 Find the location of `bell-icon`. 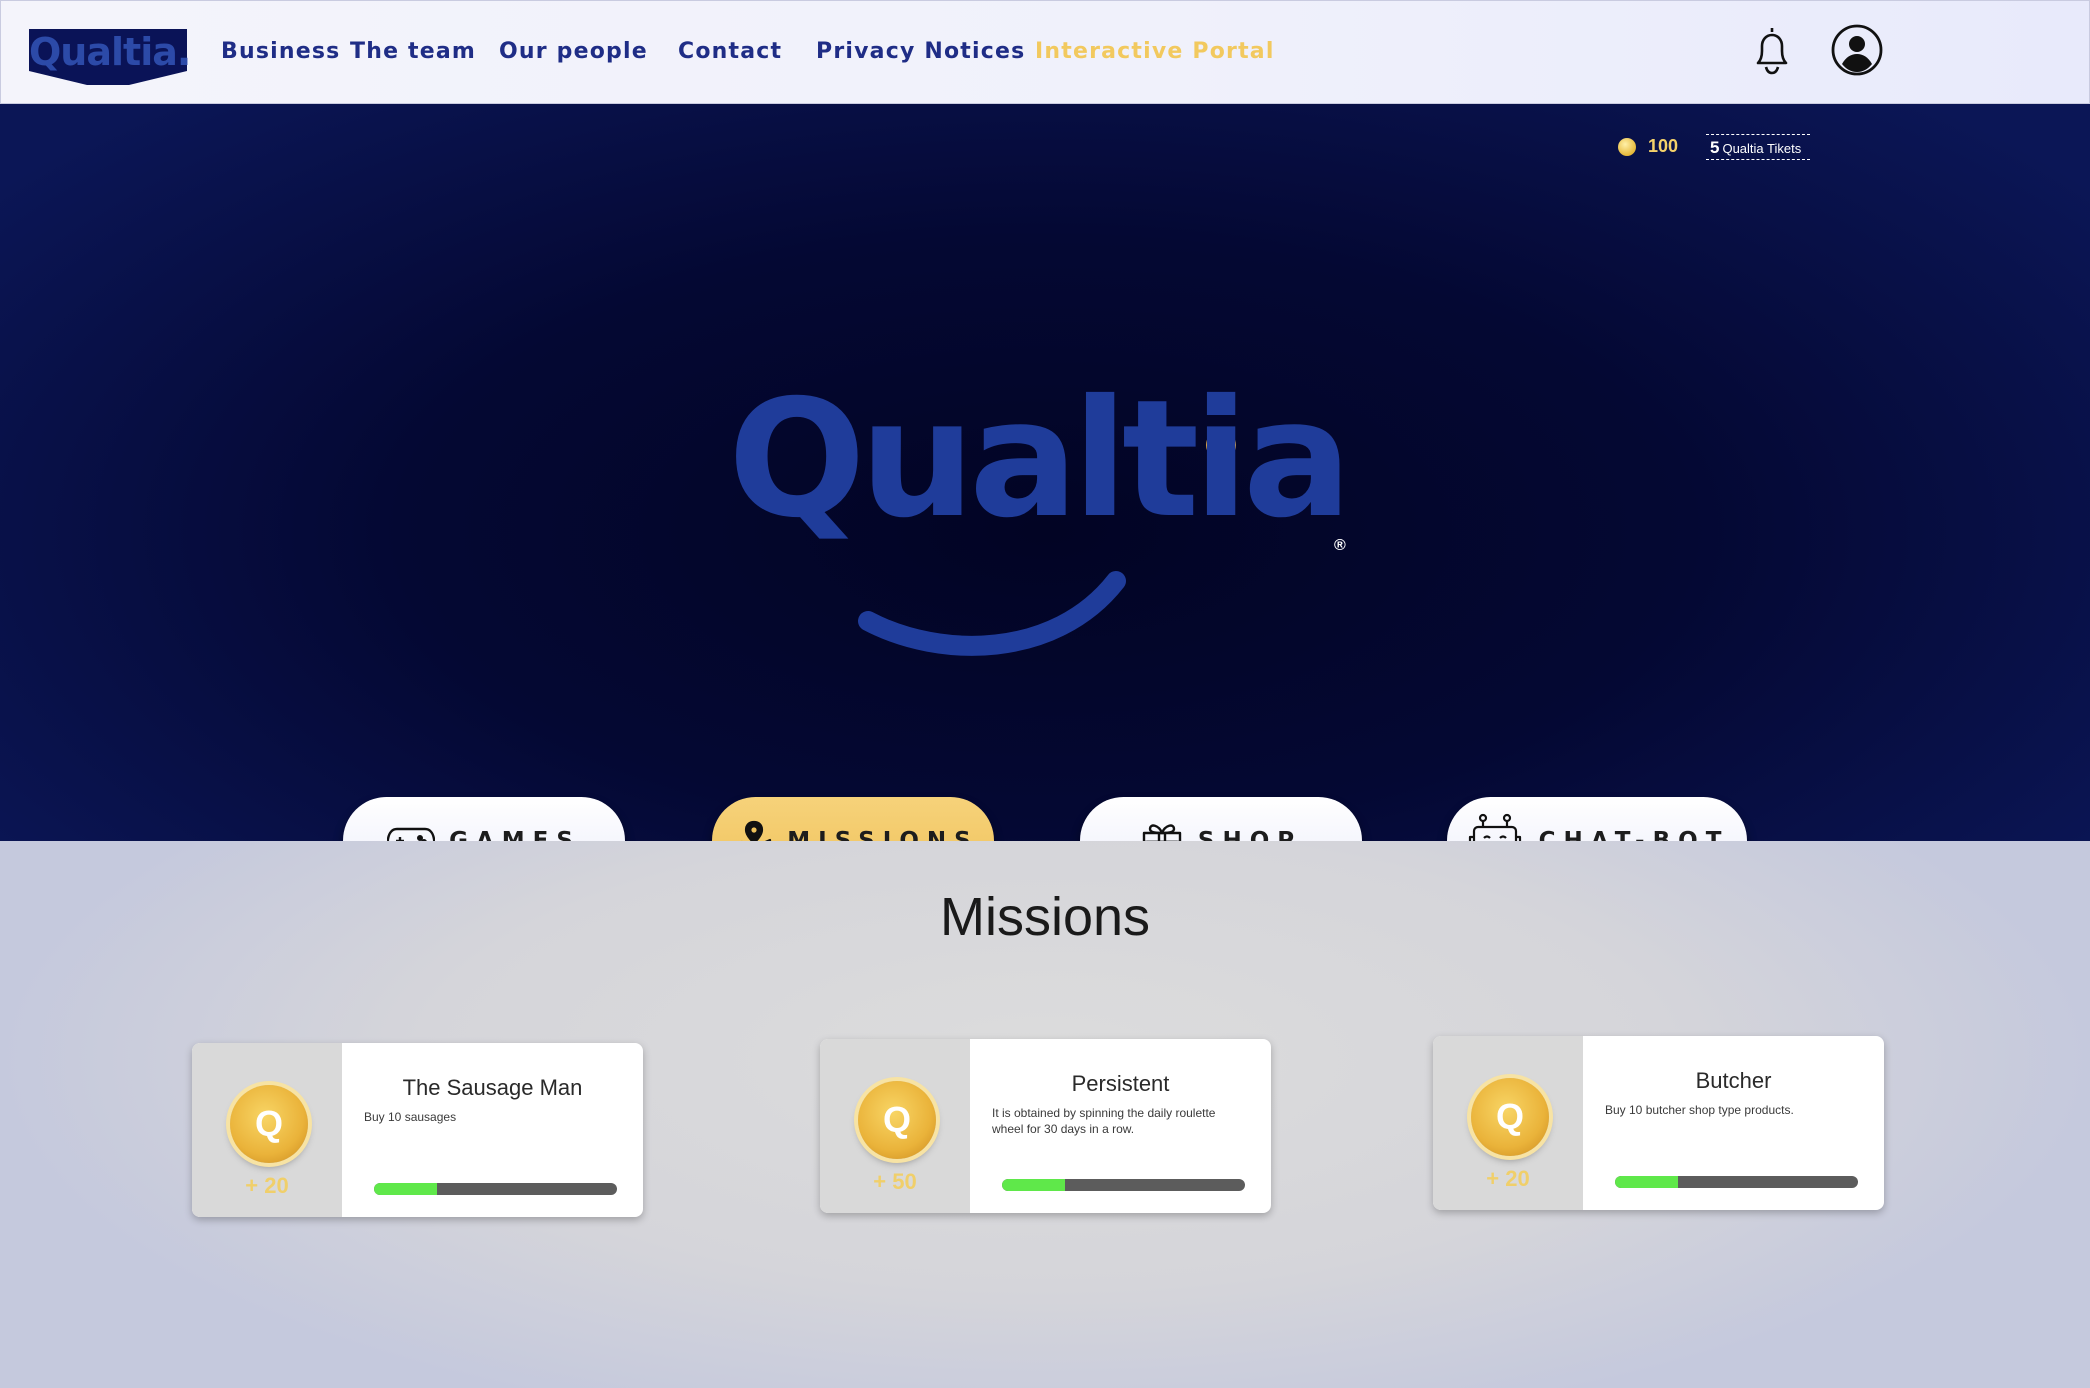

bell-icon is located at coordinates (1772, 50).